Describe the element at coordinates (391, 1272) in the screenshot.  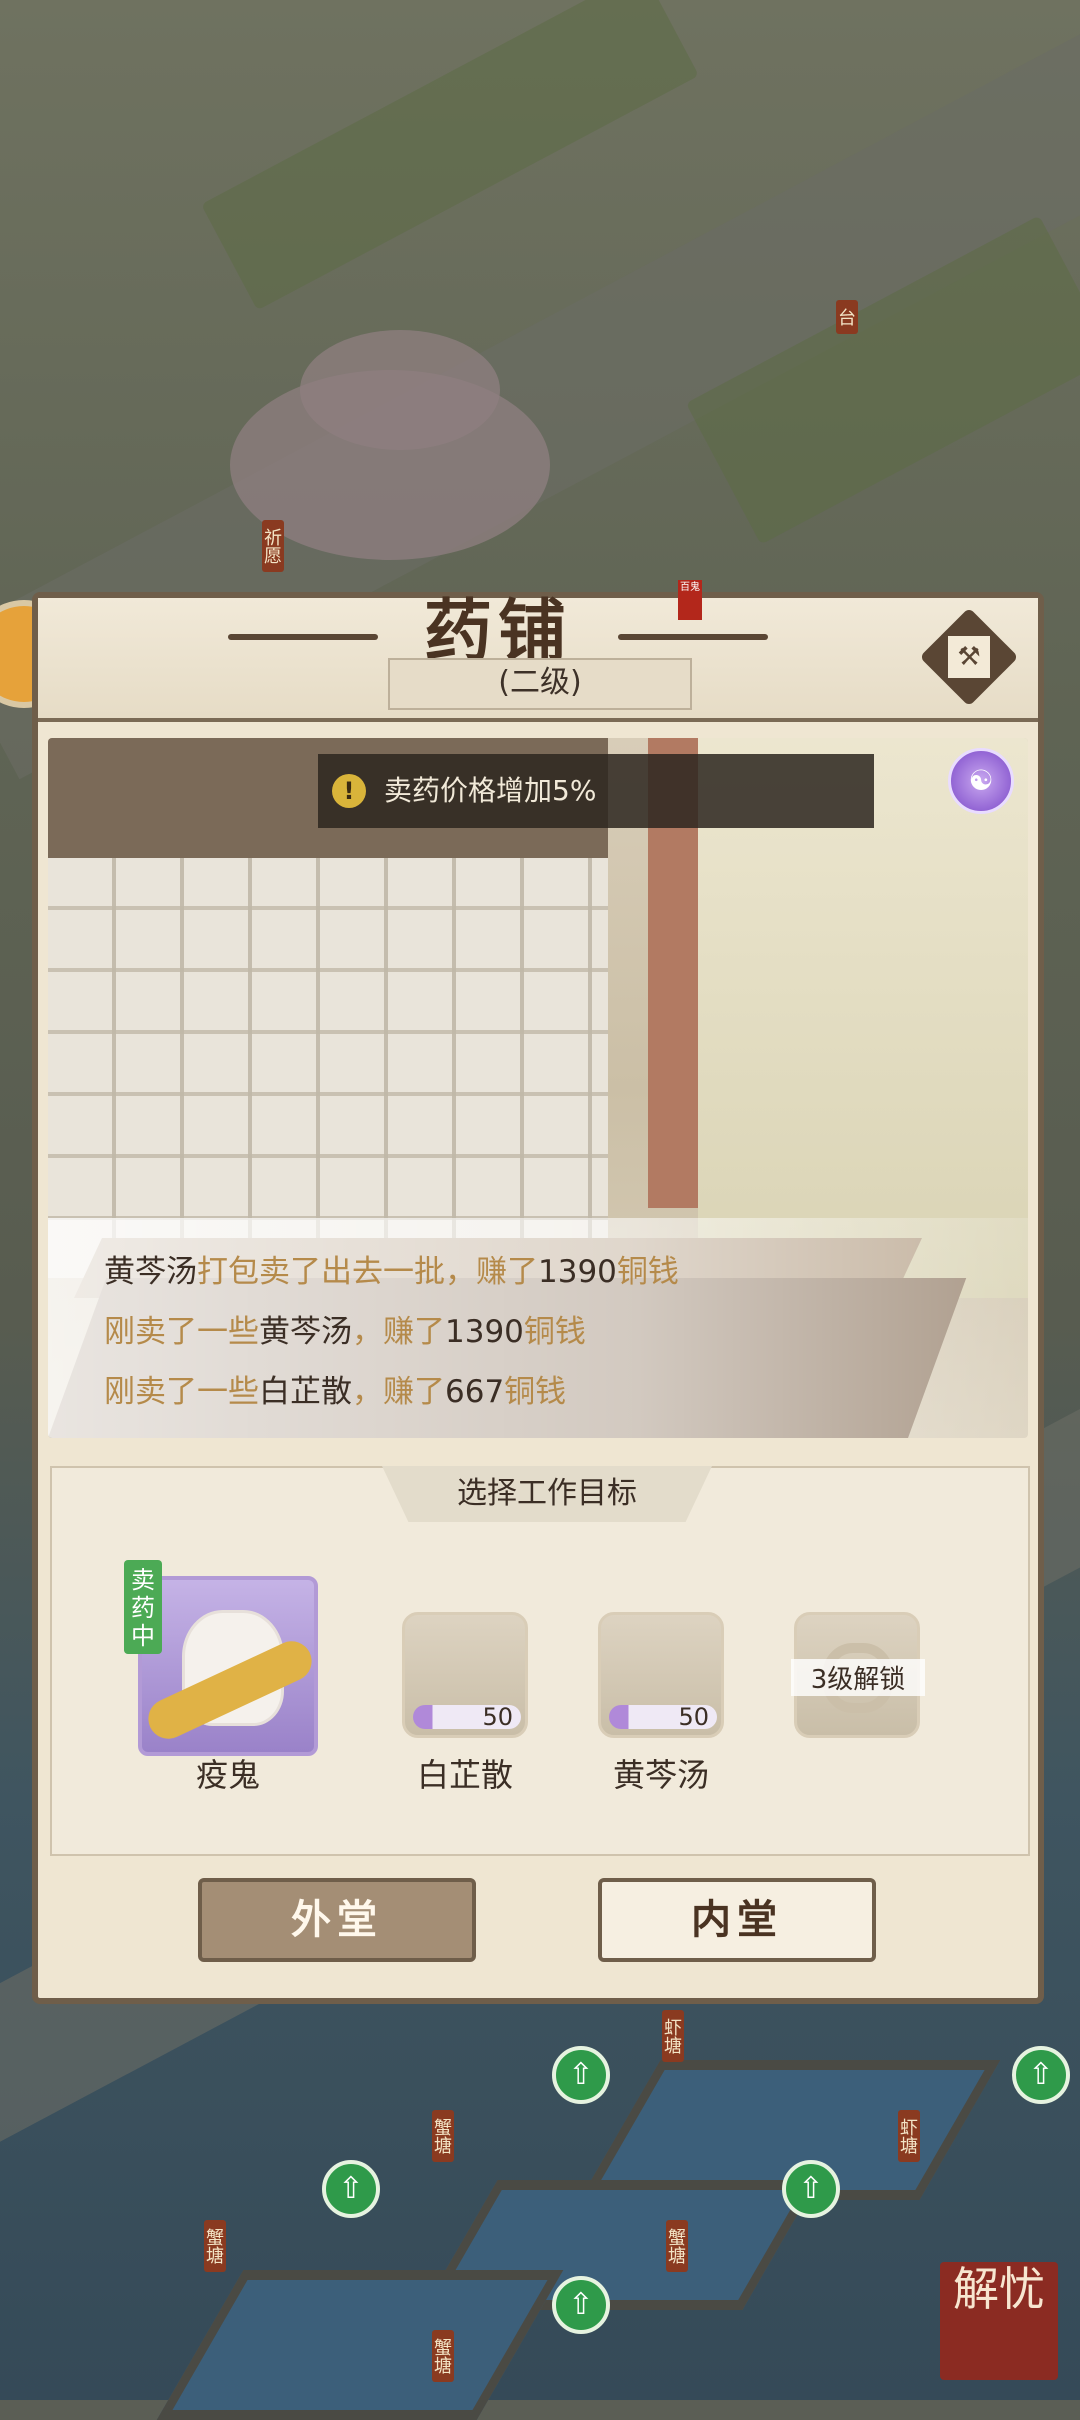
I see `log-line: 黄芩汤打包卖了出去一批，赚了1390铜钱` at that location.